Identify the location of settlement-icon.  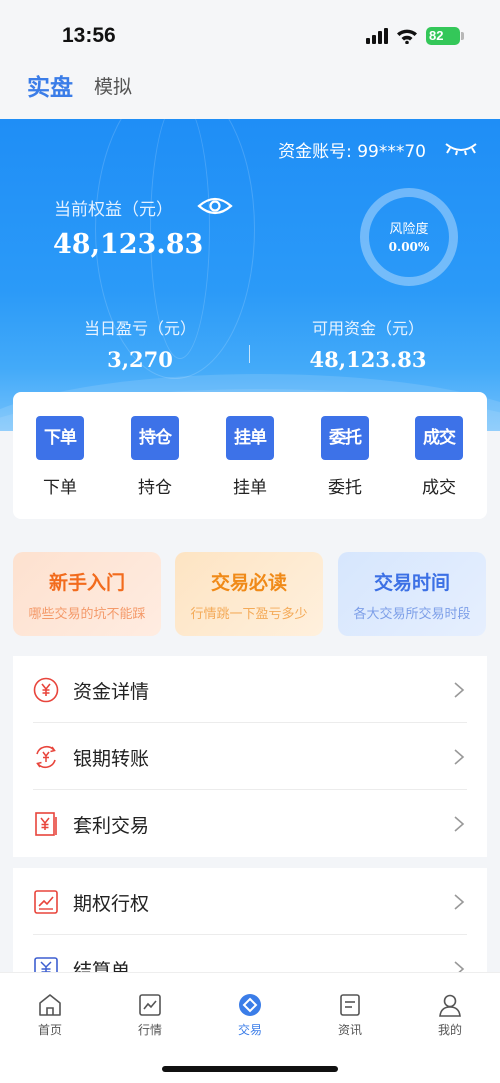
(46, 964).